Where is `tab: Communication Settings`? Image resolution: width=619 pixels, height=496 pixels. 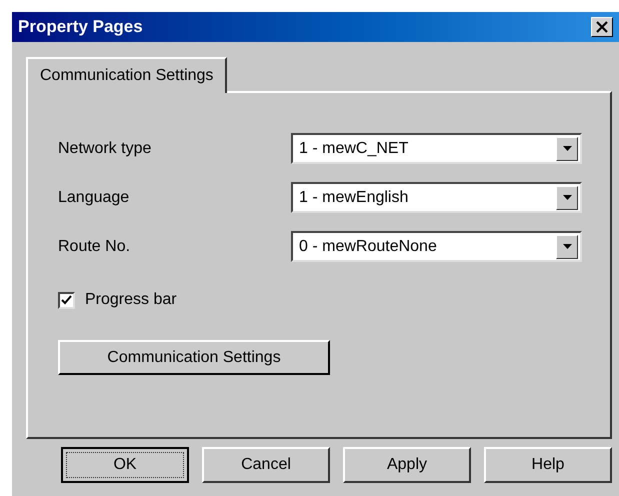 tab: Communication Settings is located at coordinates (127, 75).